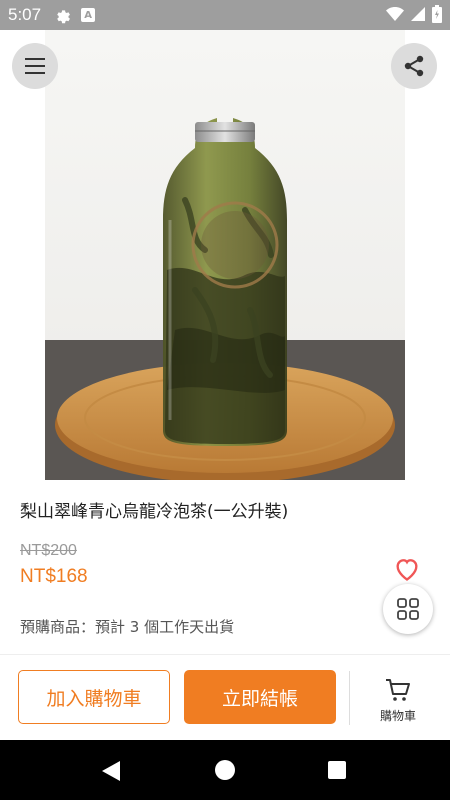 This screenshot has height=800, width=450. I want to click on wifi-icon, so click(395, 14).